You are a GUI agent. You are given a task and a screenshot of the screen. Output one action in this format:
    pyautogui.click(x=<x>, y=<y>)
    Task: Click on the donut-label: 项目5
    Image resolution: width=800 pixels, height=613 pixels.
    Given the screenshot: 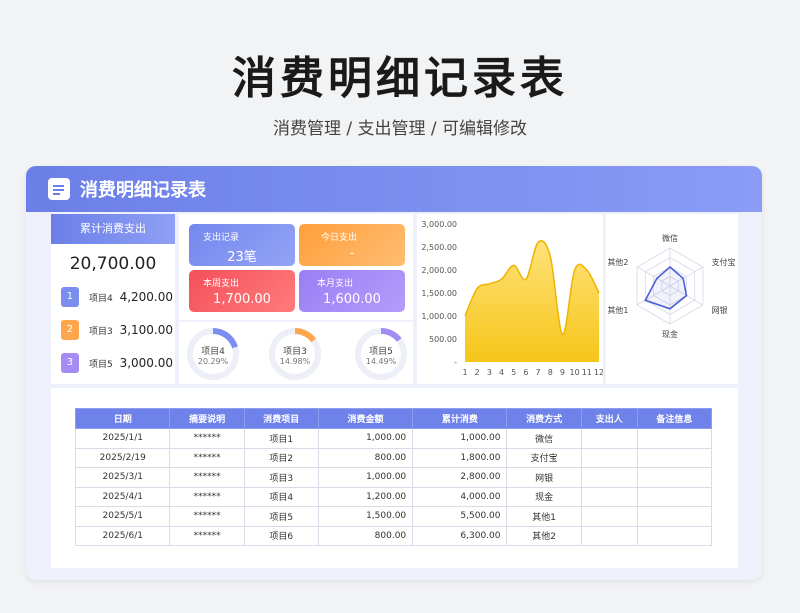 What is the action you would take?
    pyautogui.click(x=381, y=352)
    